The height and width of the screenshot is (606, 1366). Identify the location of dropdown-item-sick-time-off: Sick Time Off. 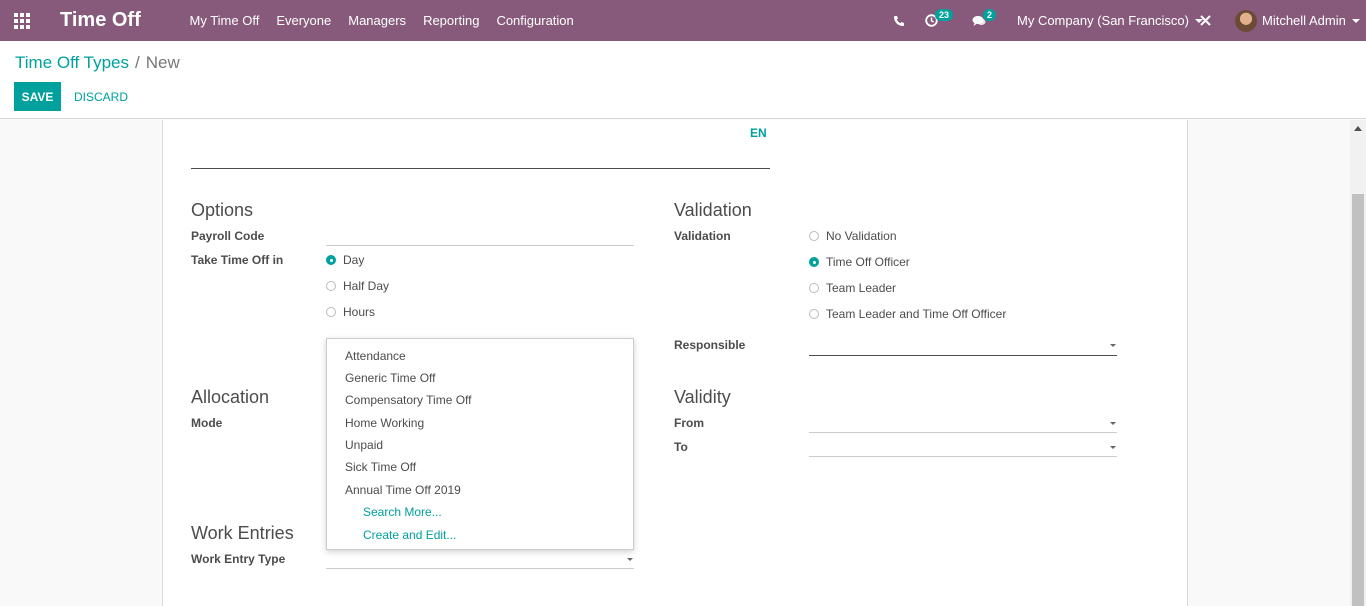
(380, 467).